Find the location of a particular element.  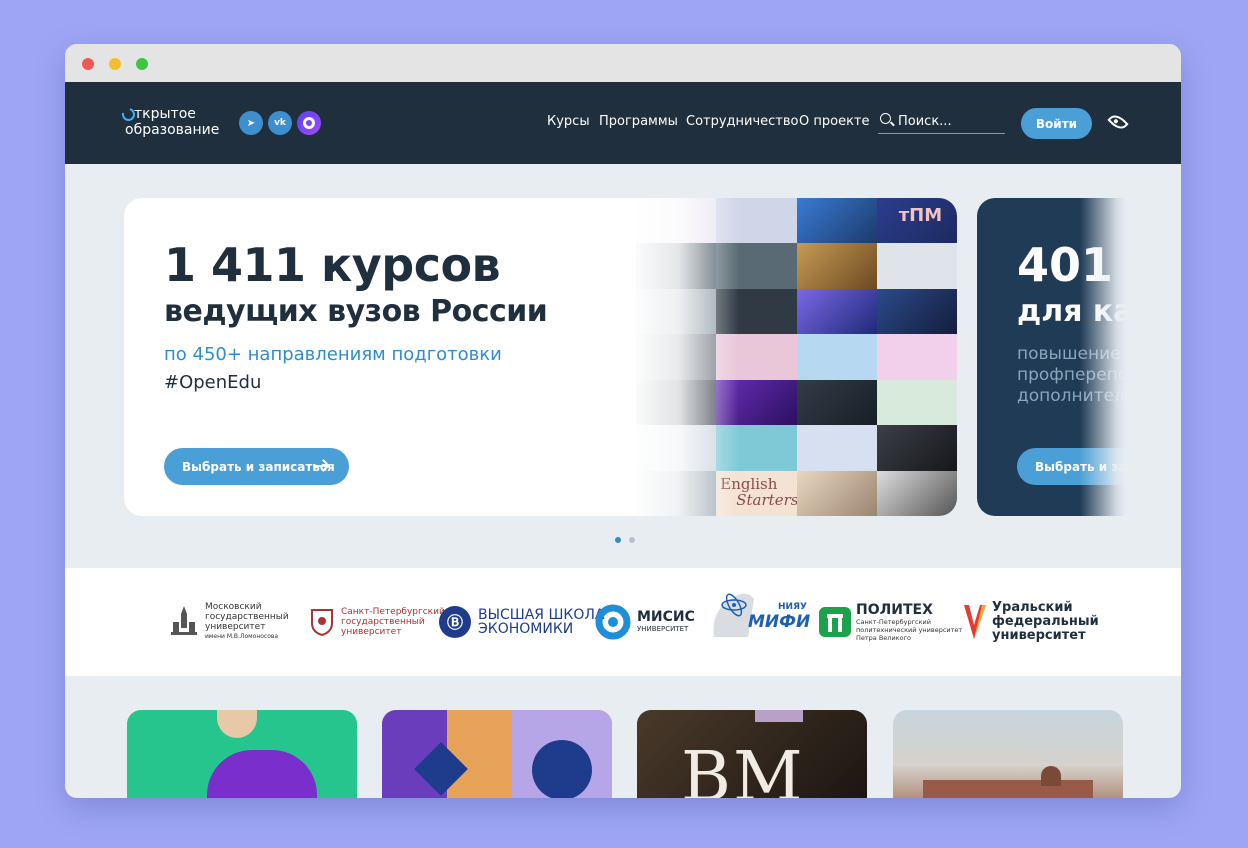

logo-text-line1: ткрытое is located at coordinates (165, 114).